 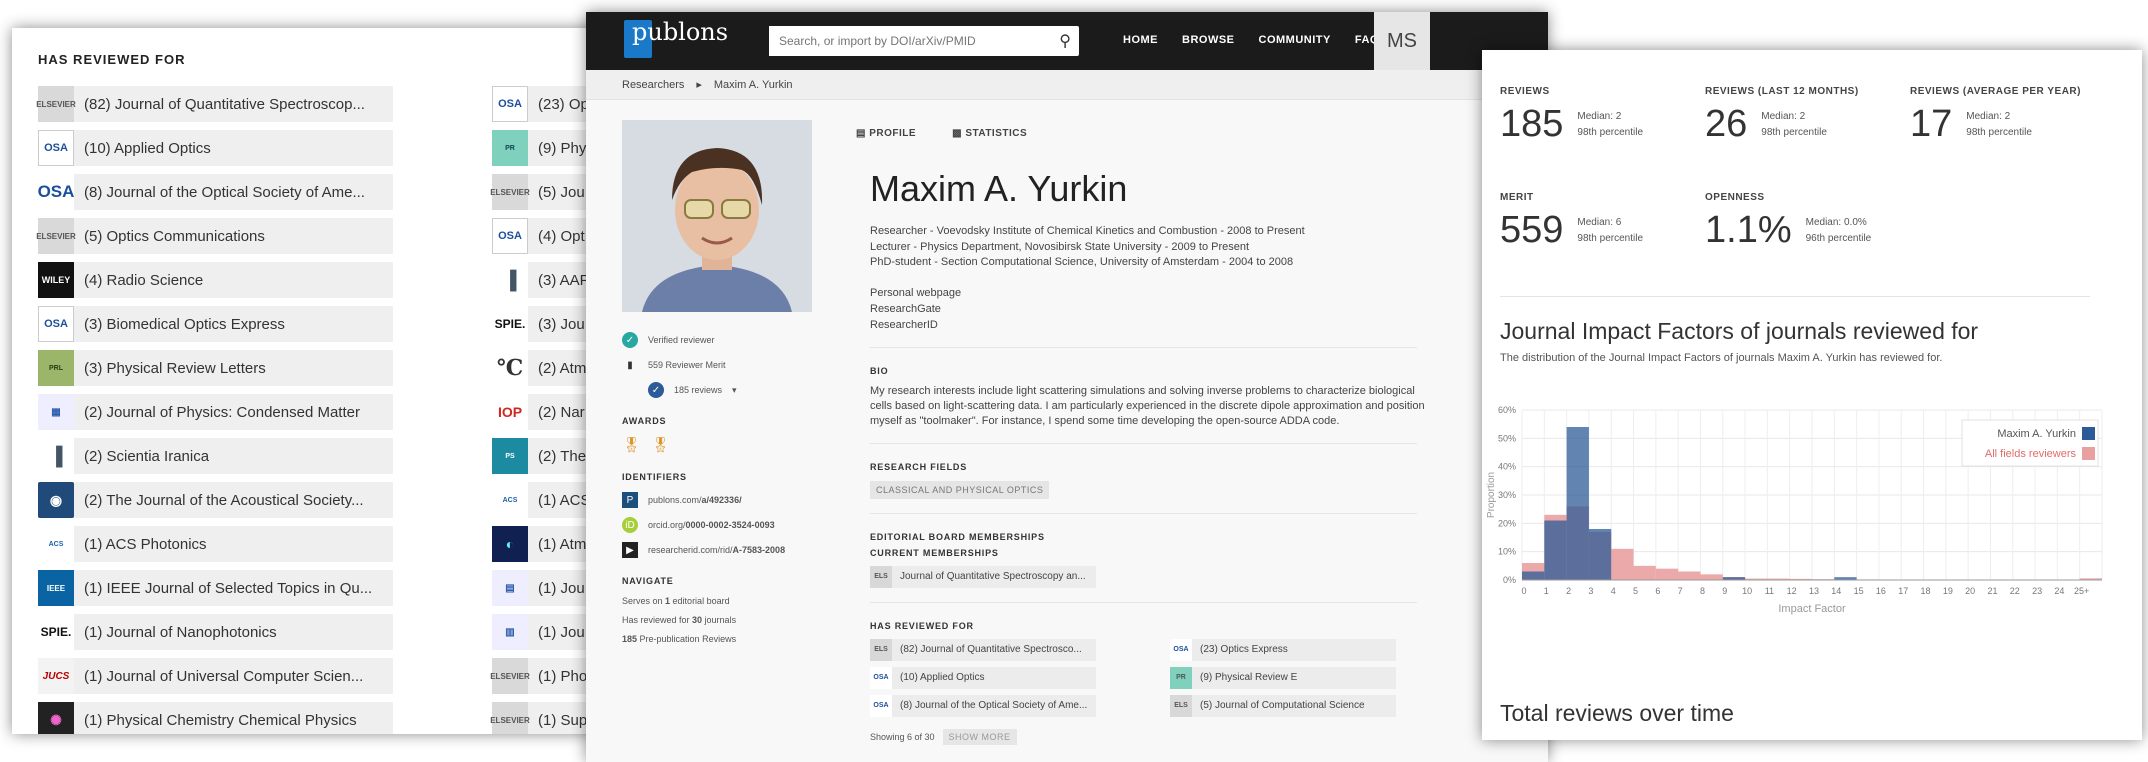 I want to click on search-input, so click(x=899, y=41).